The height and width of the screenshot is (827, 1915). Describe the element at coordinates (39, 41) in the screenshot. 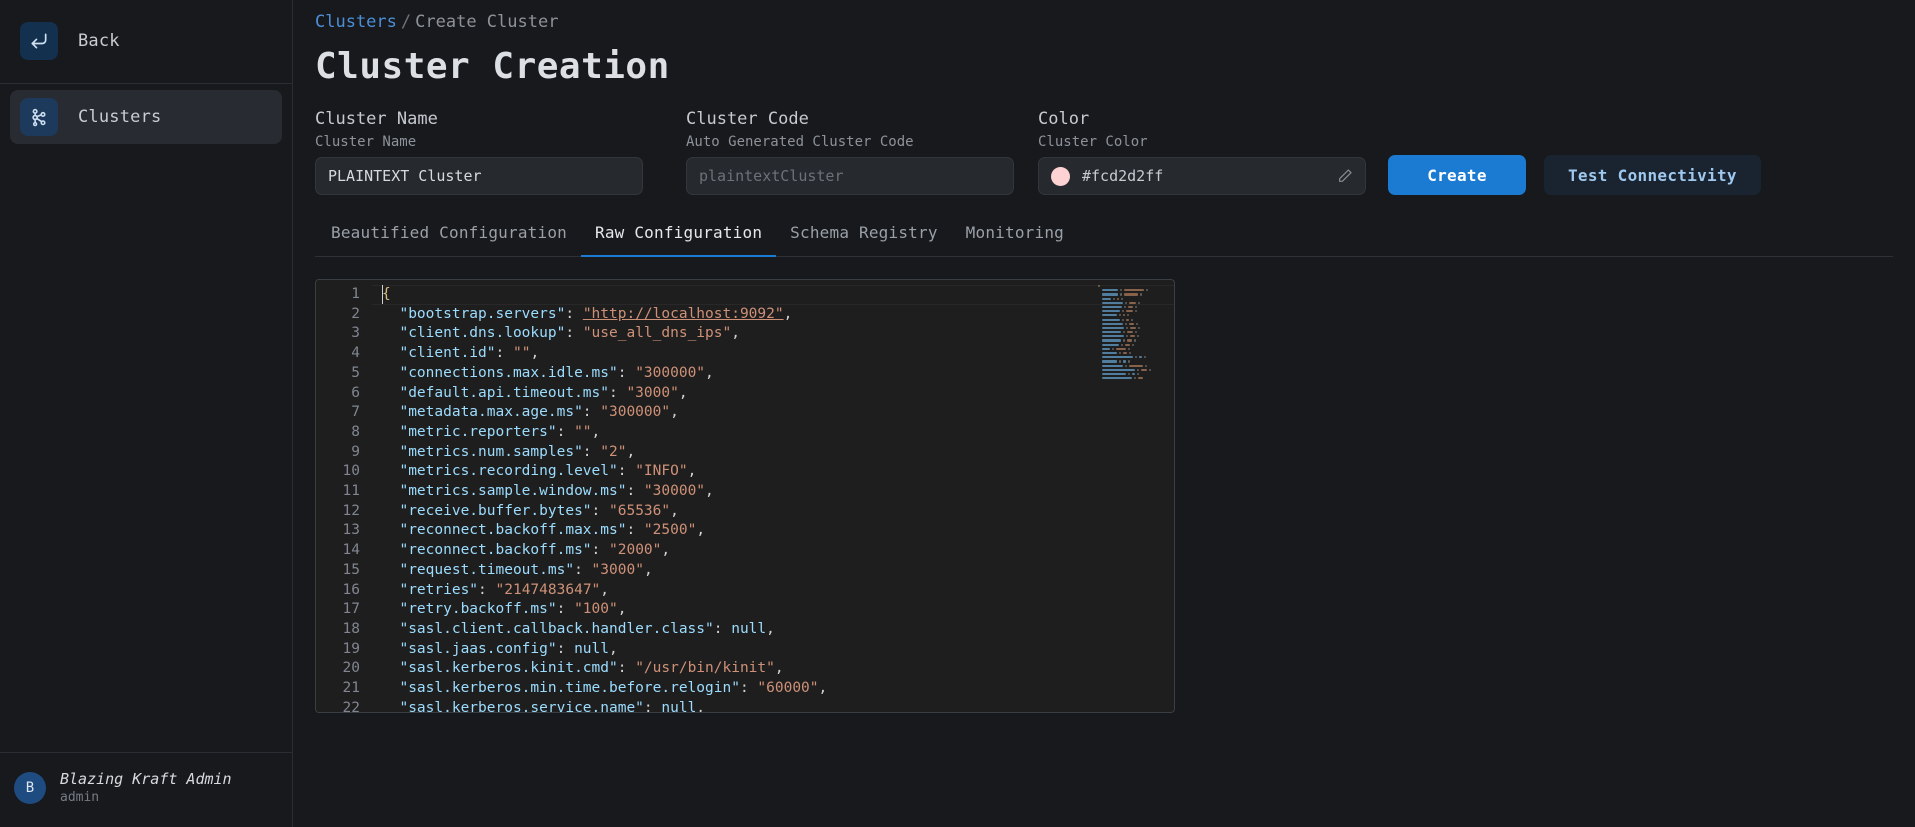

I see `back-arrow-icon` at that location.